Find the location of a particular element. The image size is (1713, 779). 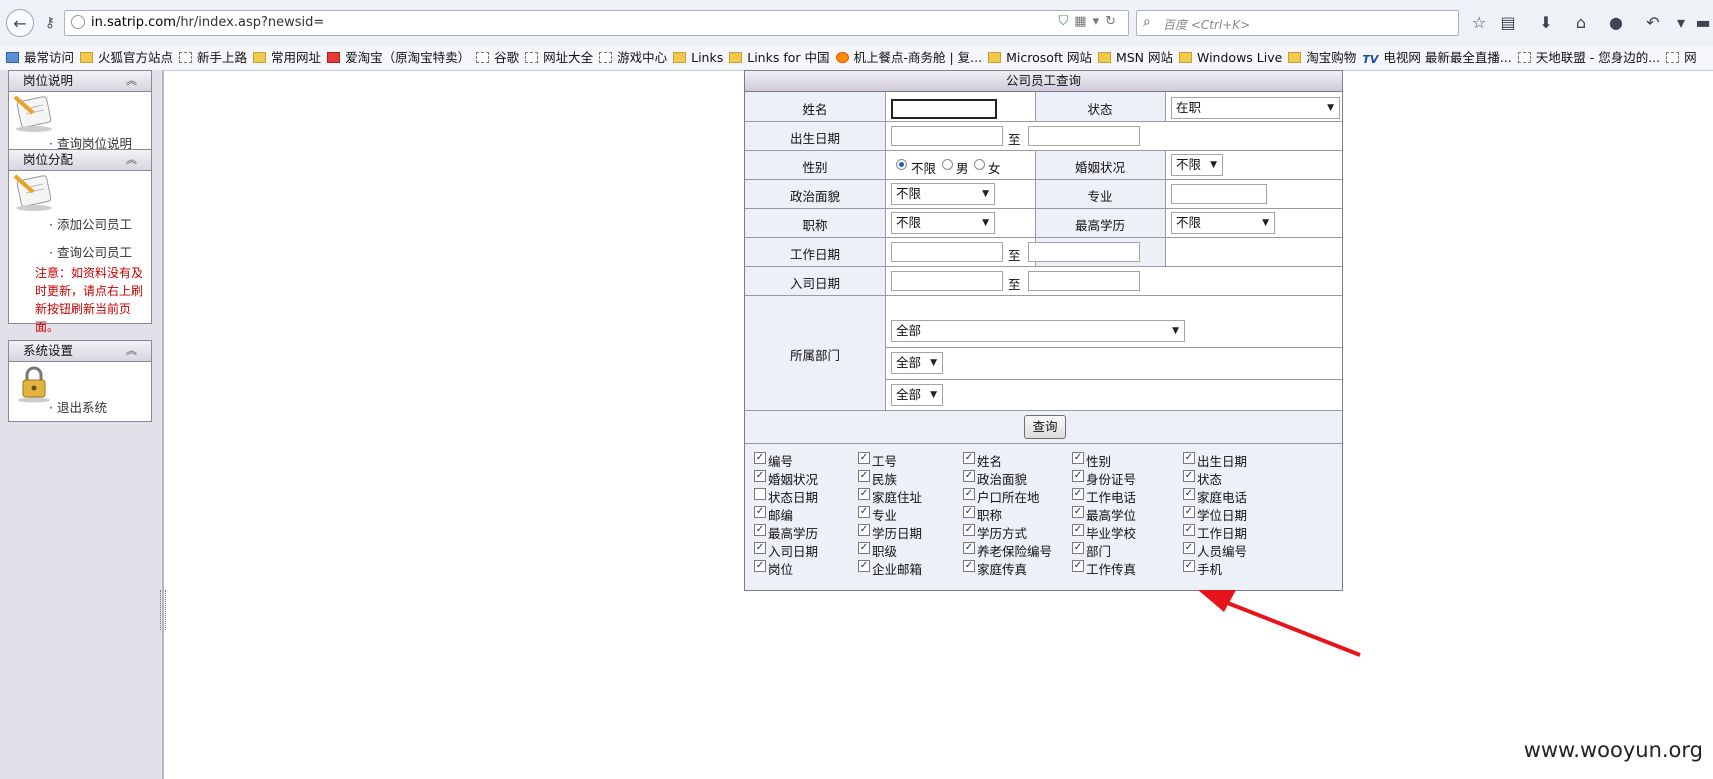

arrow-shaft is located at coordinates (1290, 627).